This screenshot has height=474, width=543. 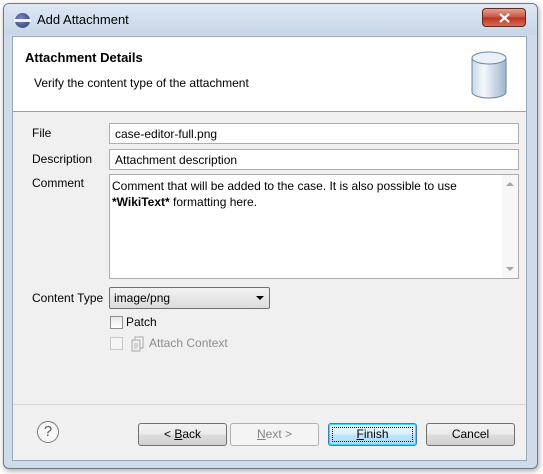 I want to click on comment-line2: formatting here., so click(x=213, y=202).